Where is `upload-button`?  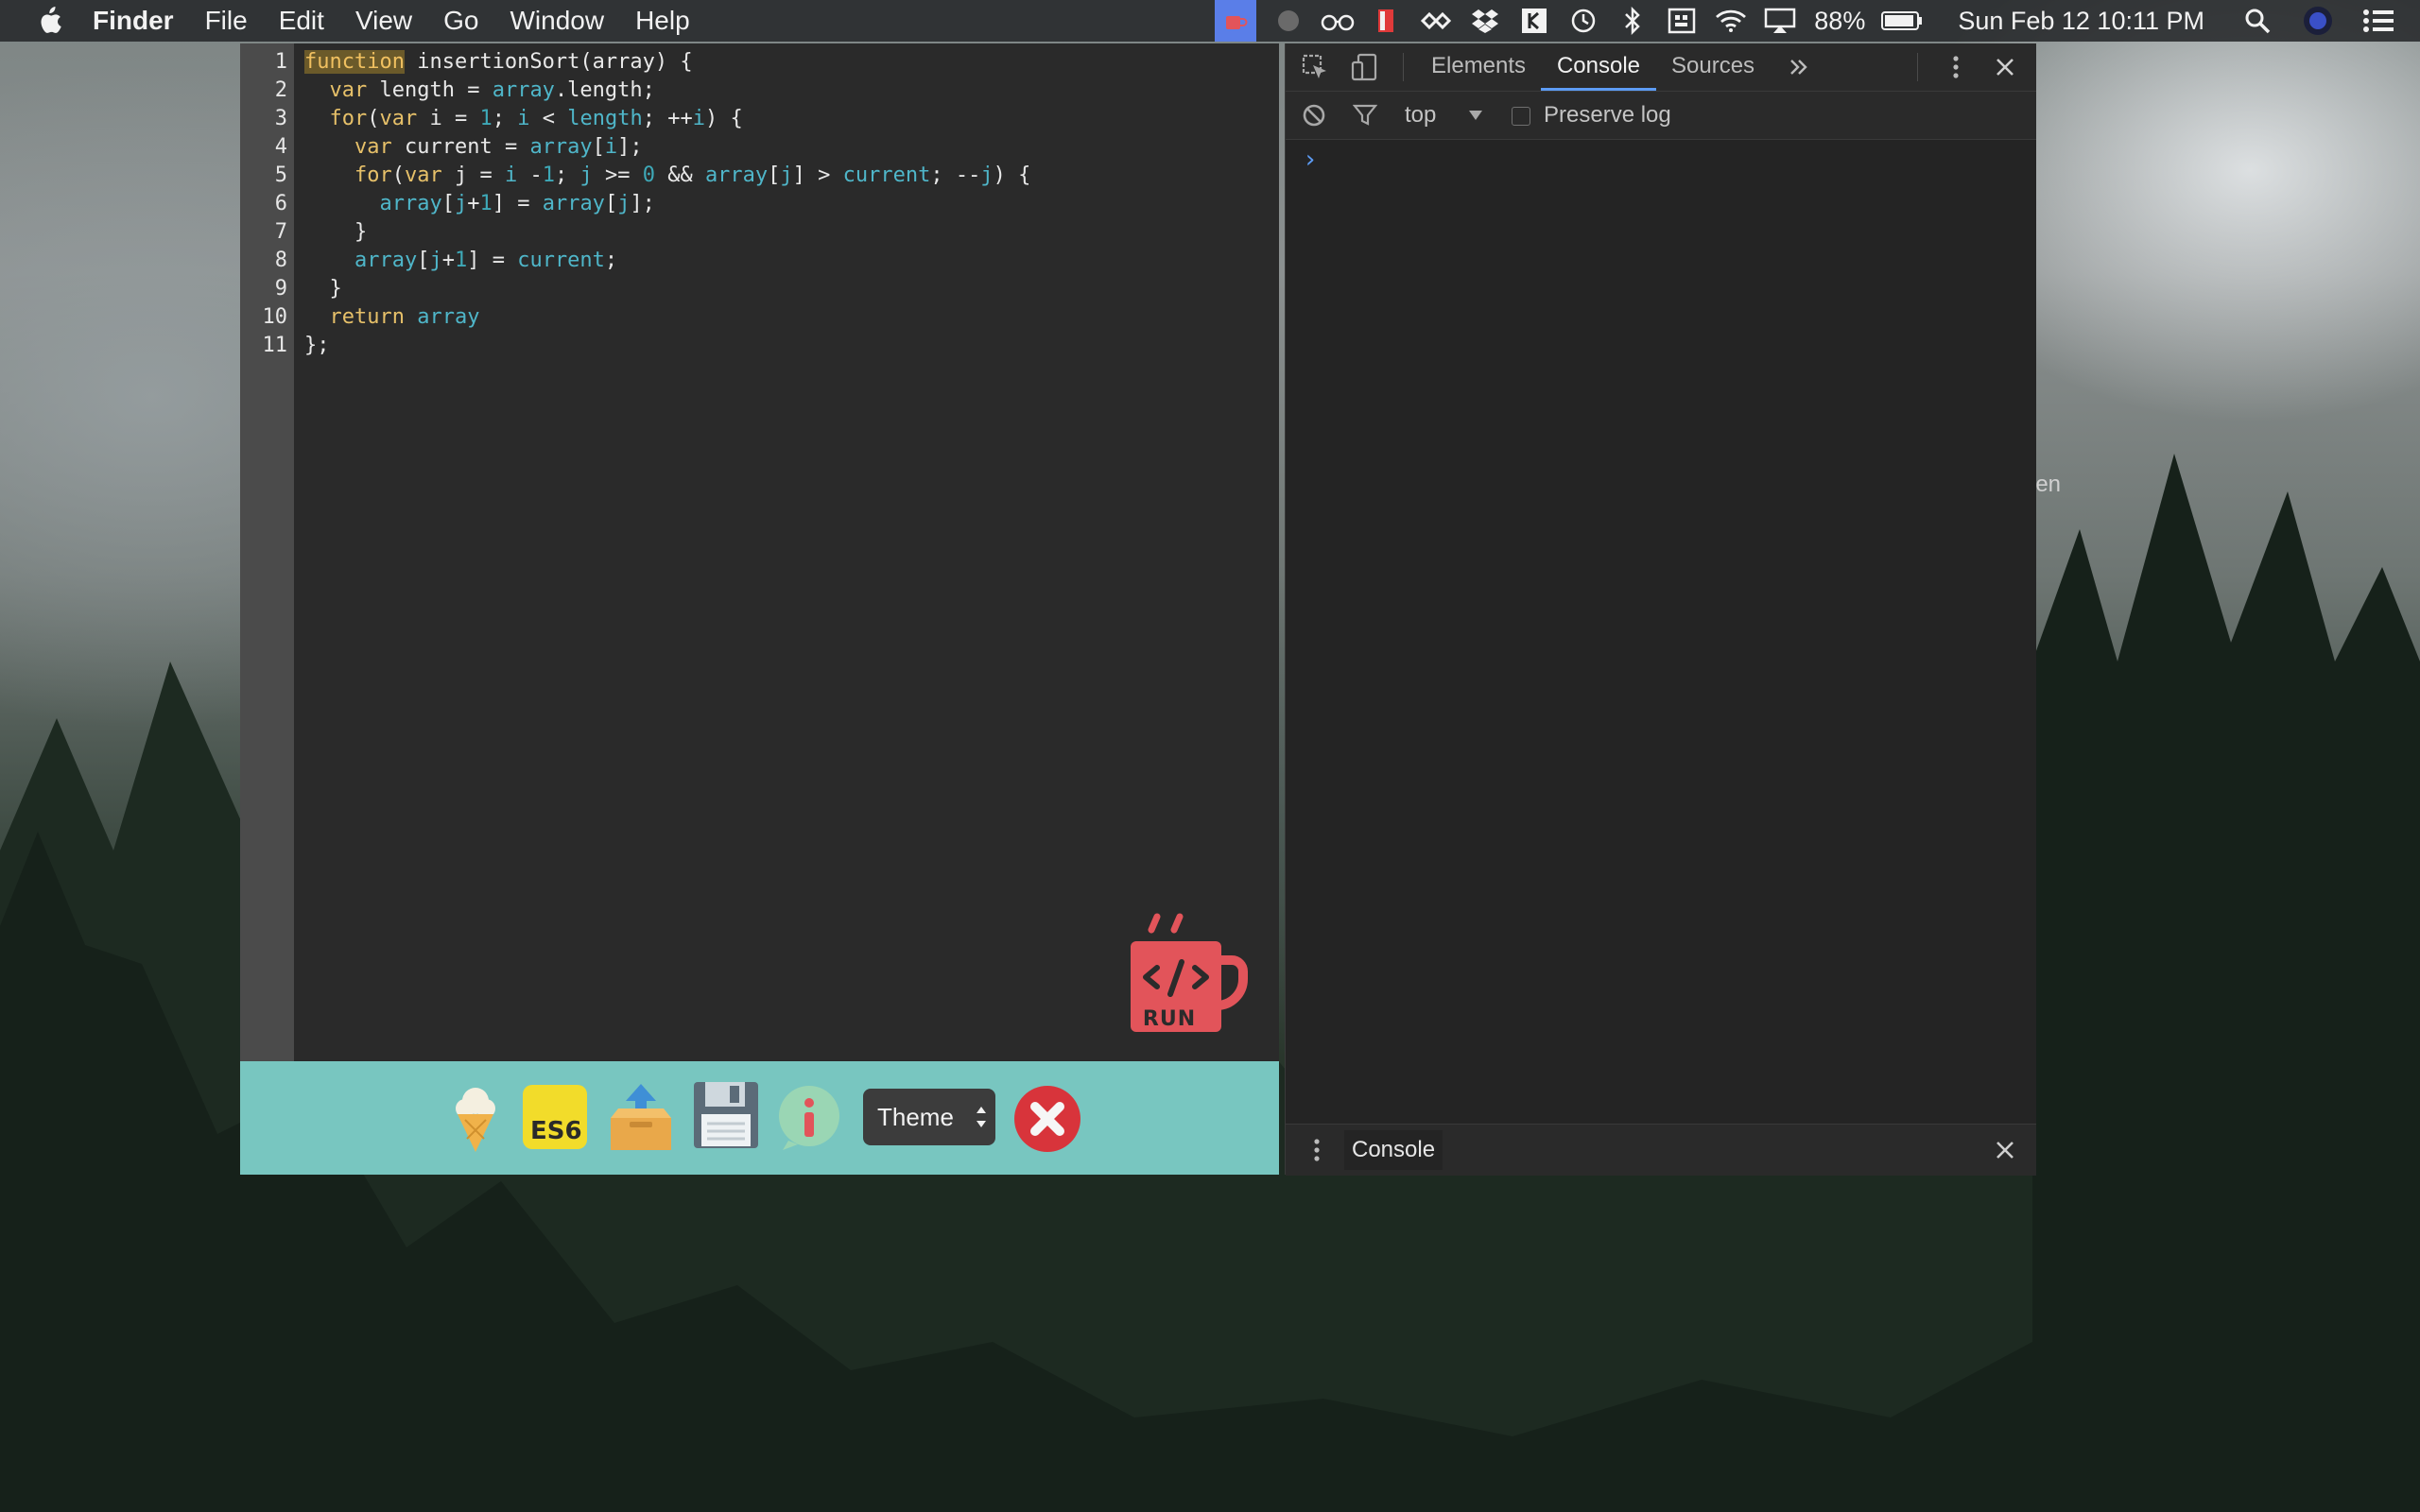
upload-button is located at coordinates (641, 1117).